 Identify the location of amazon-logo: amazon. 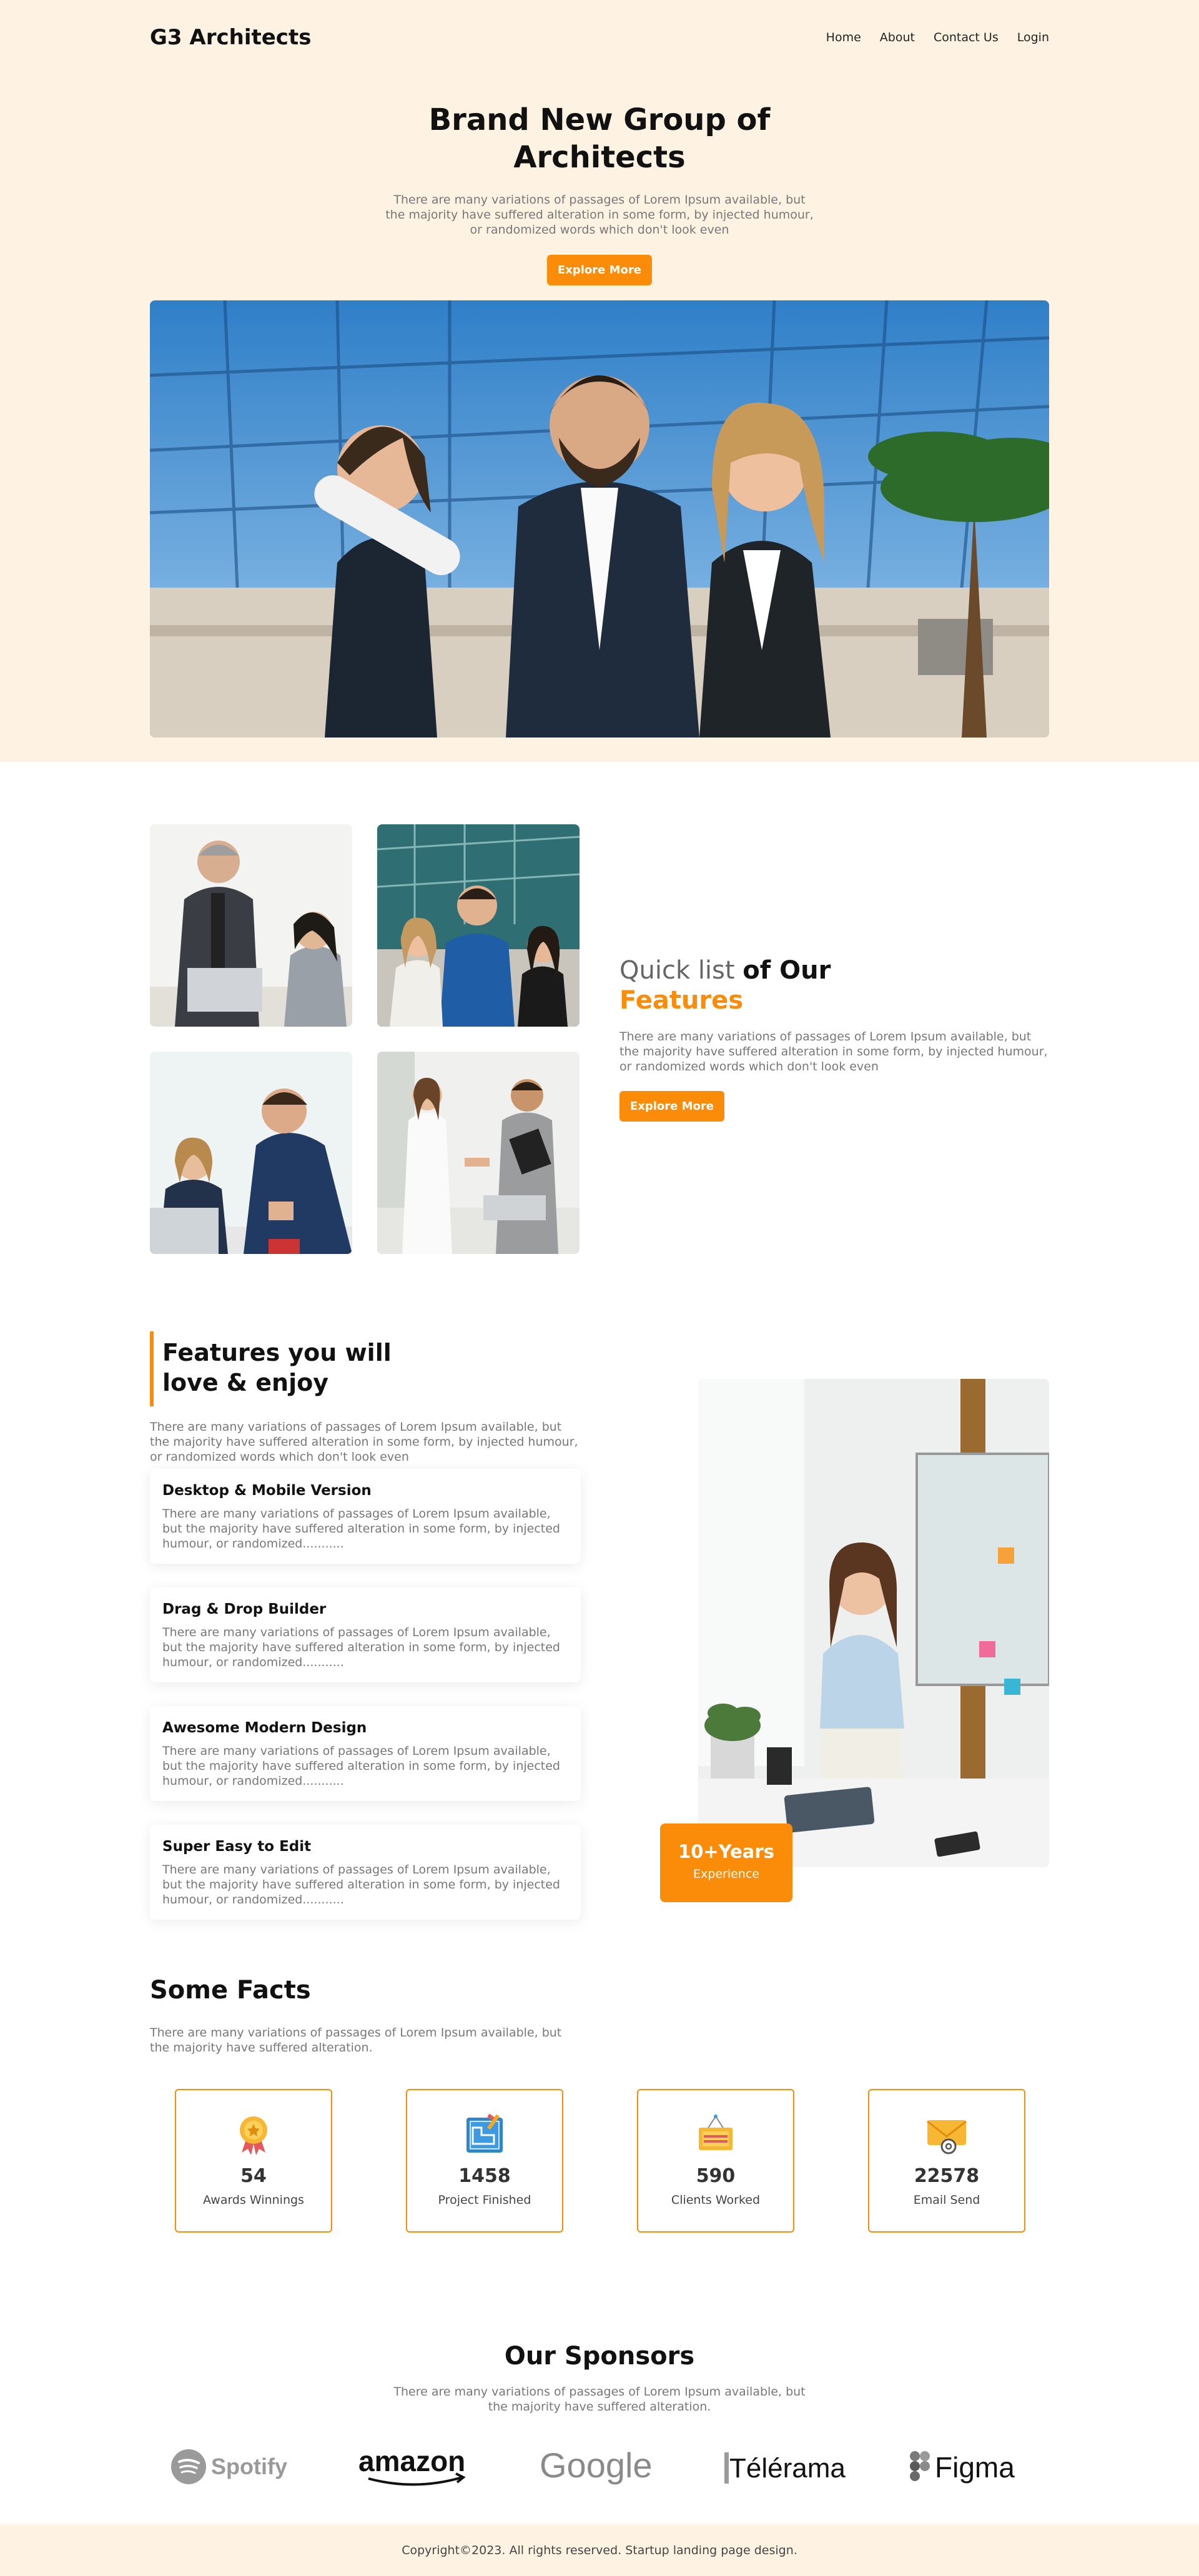
(418, 2467).